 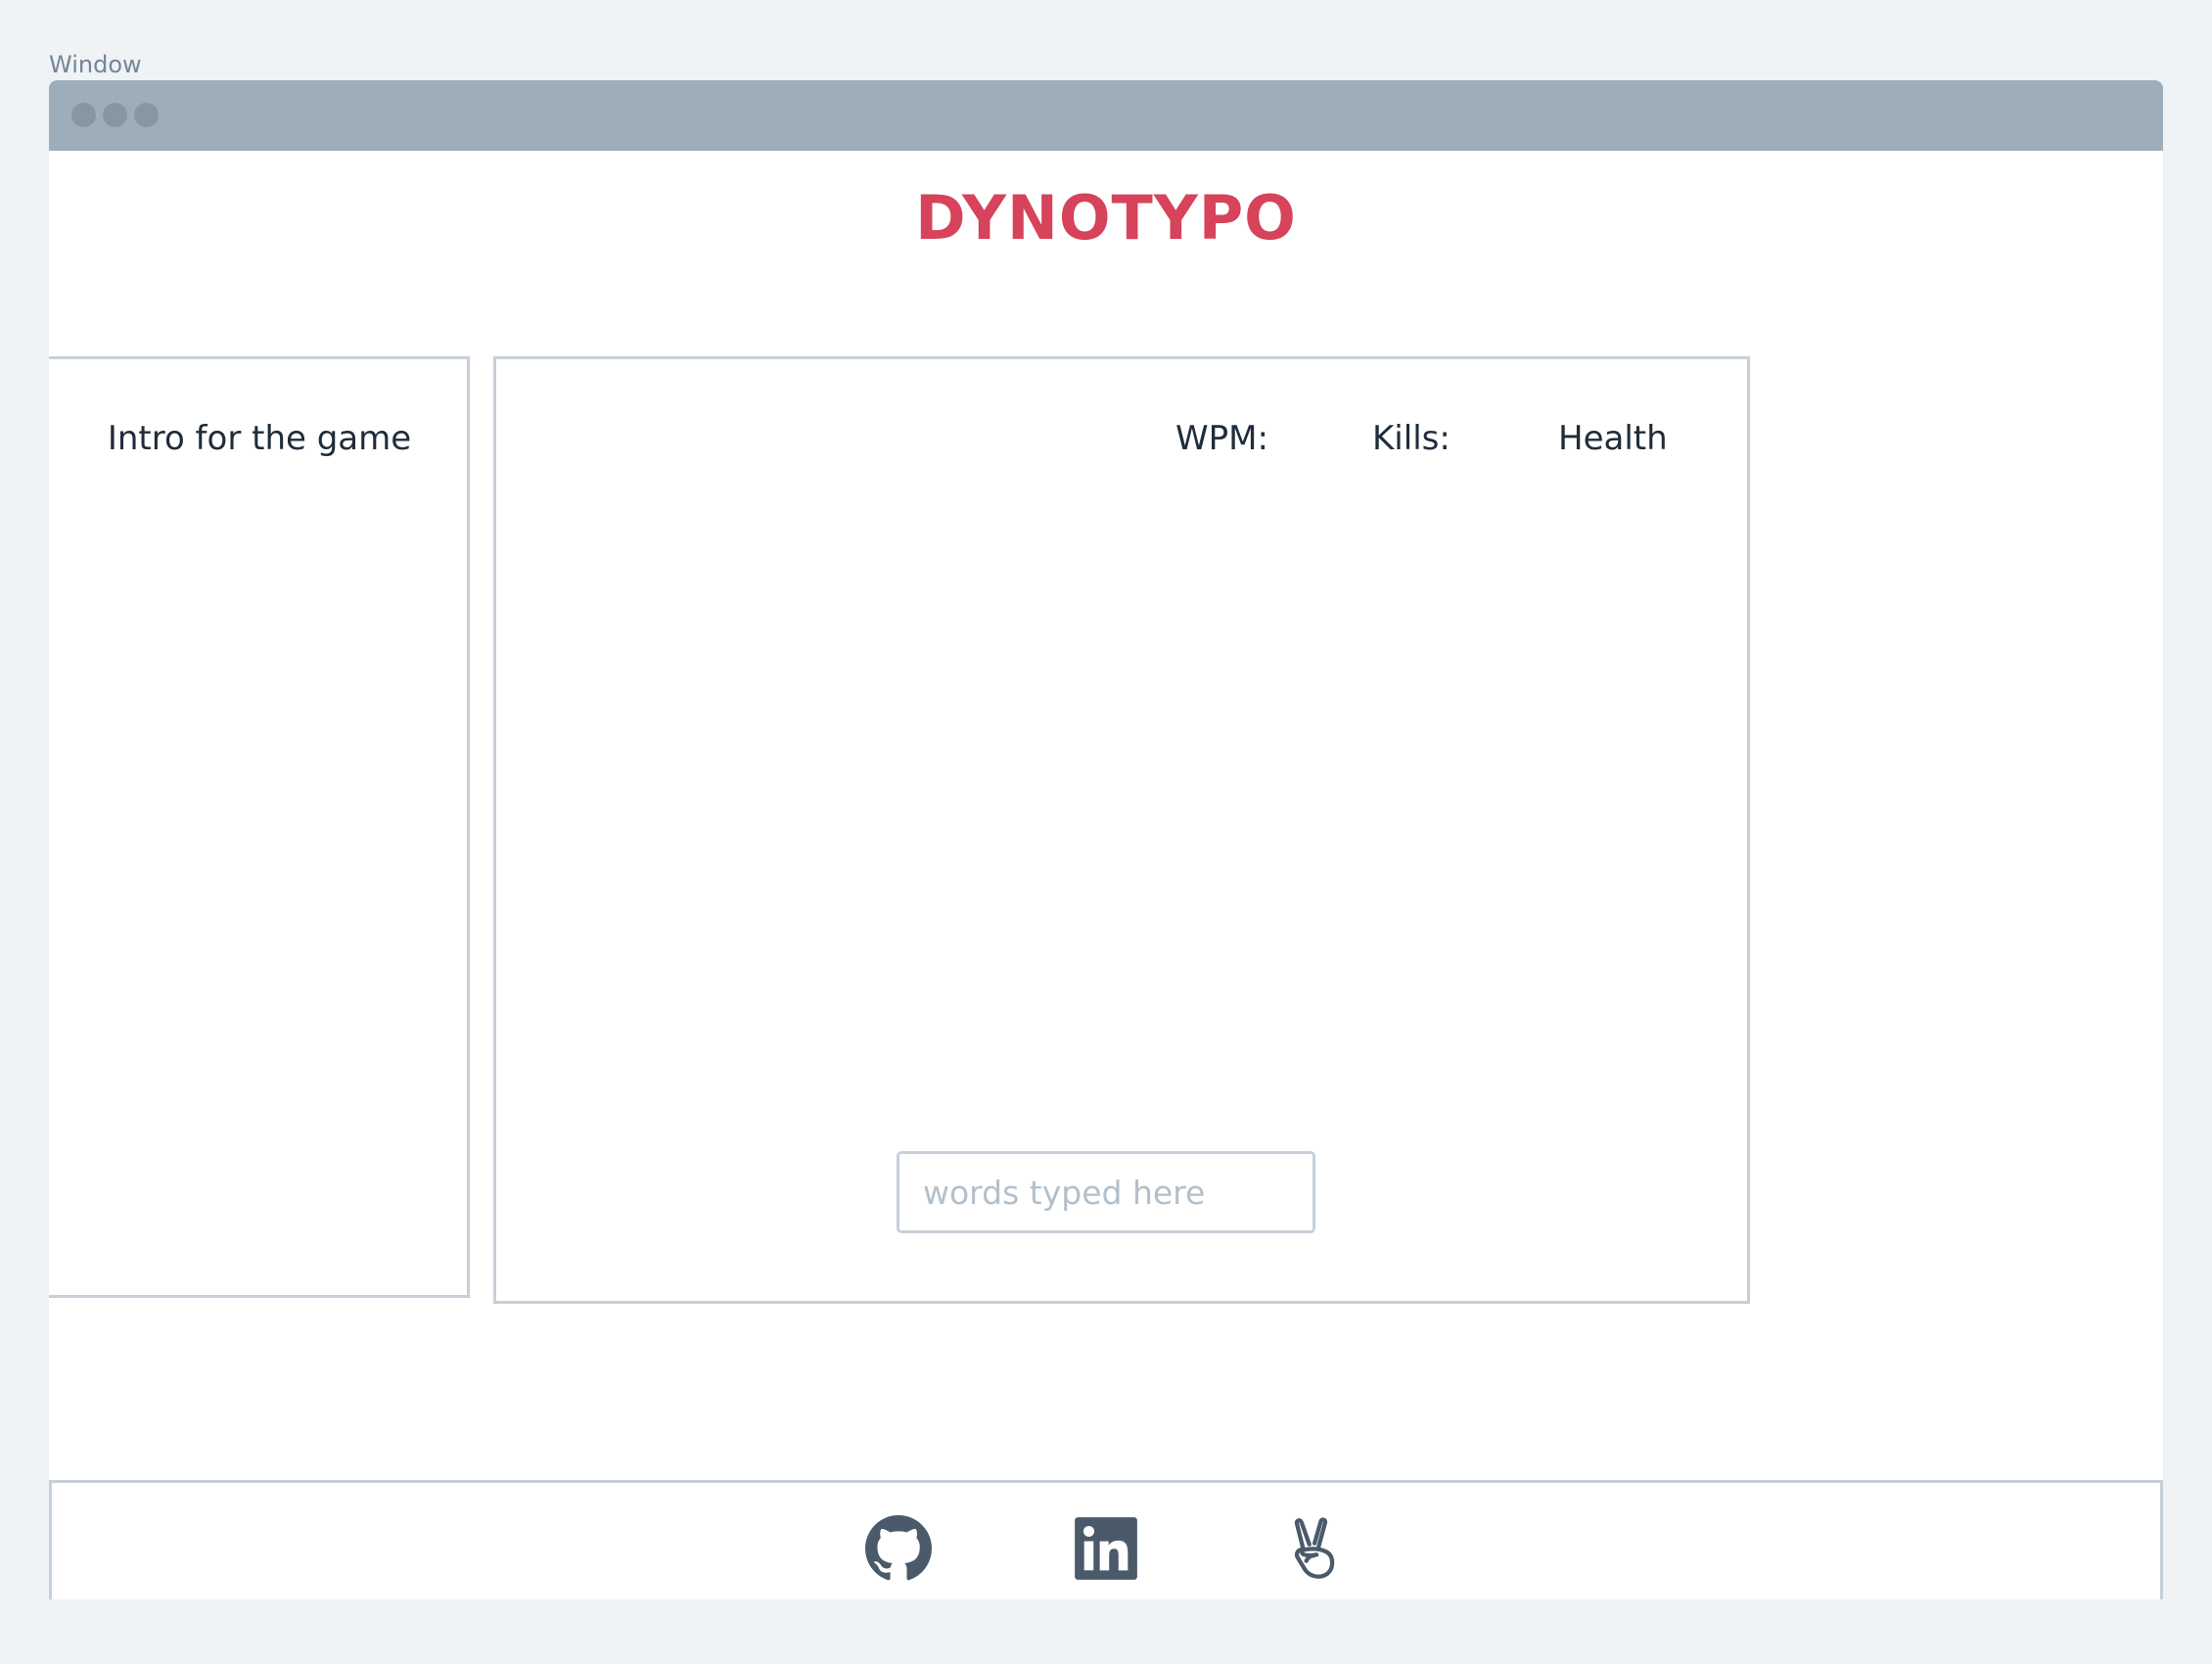 I want to click on page-title: DYNOTYPO, so click(x=1106, y=218).